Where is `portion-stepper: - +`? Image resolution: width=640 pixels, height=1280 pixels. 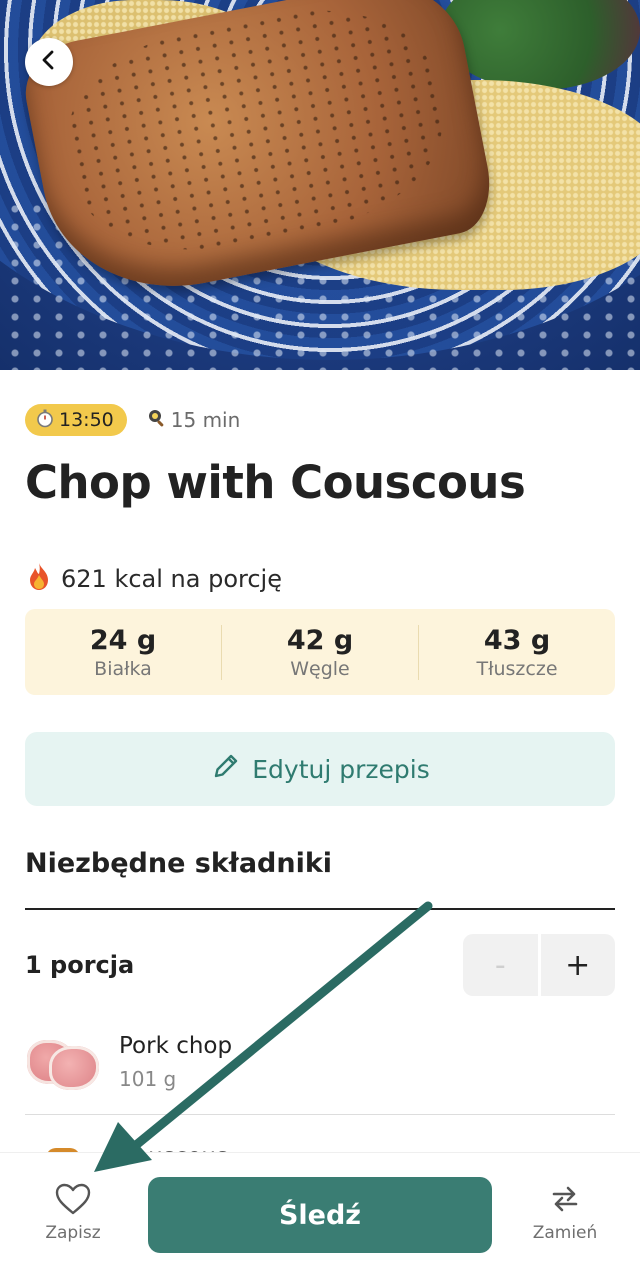
portion-stepper: - + is located at coordinates (539, 965).